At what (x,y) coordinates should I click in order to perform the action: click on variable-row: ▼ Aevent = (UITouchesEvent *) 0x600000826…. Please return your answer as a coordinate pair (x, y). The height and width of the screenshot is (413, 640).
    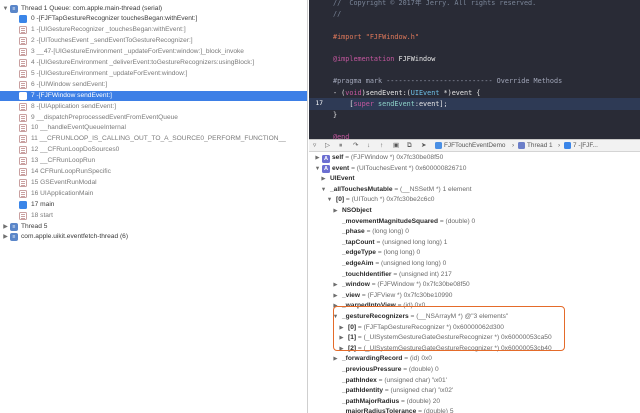
    Looking at the image, I should click on (474, 169).